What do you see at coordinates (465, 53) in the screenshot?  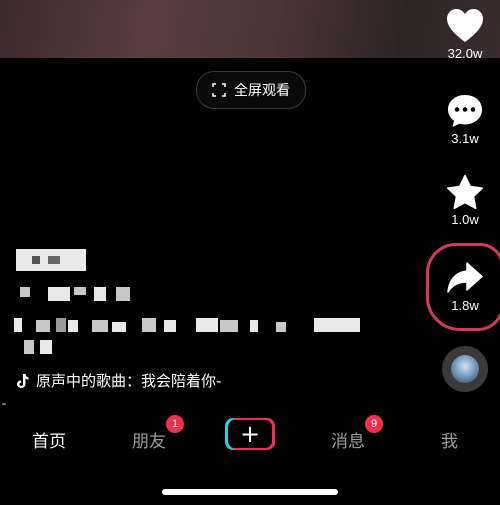 I see `like-count: 32.0w` at bounding box center [465, 53].